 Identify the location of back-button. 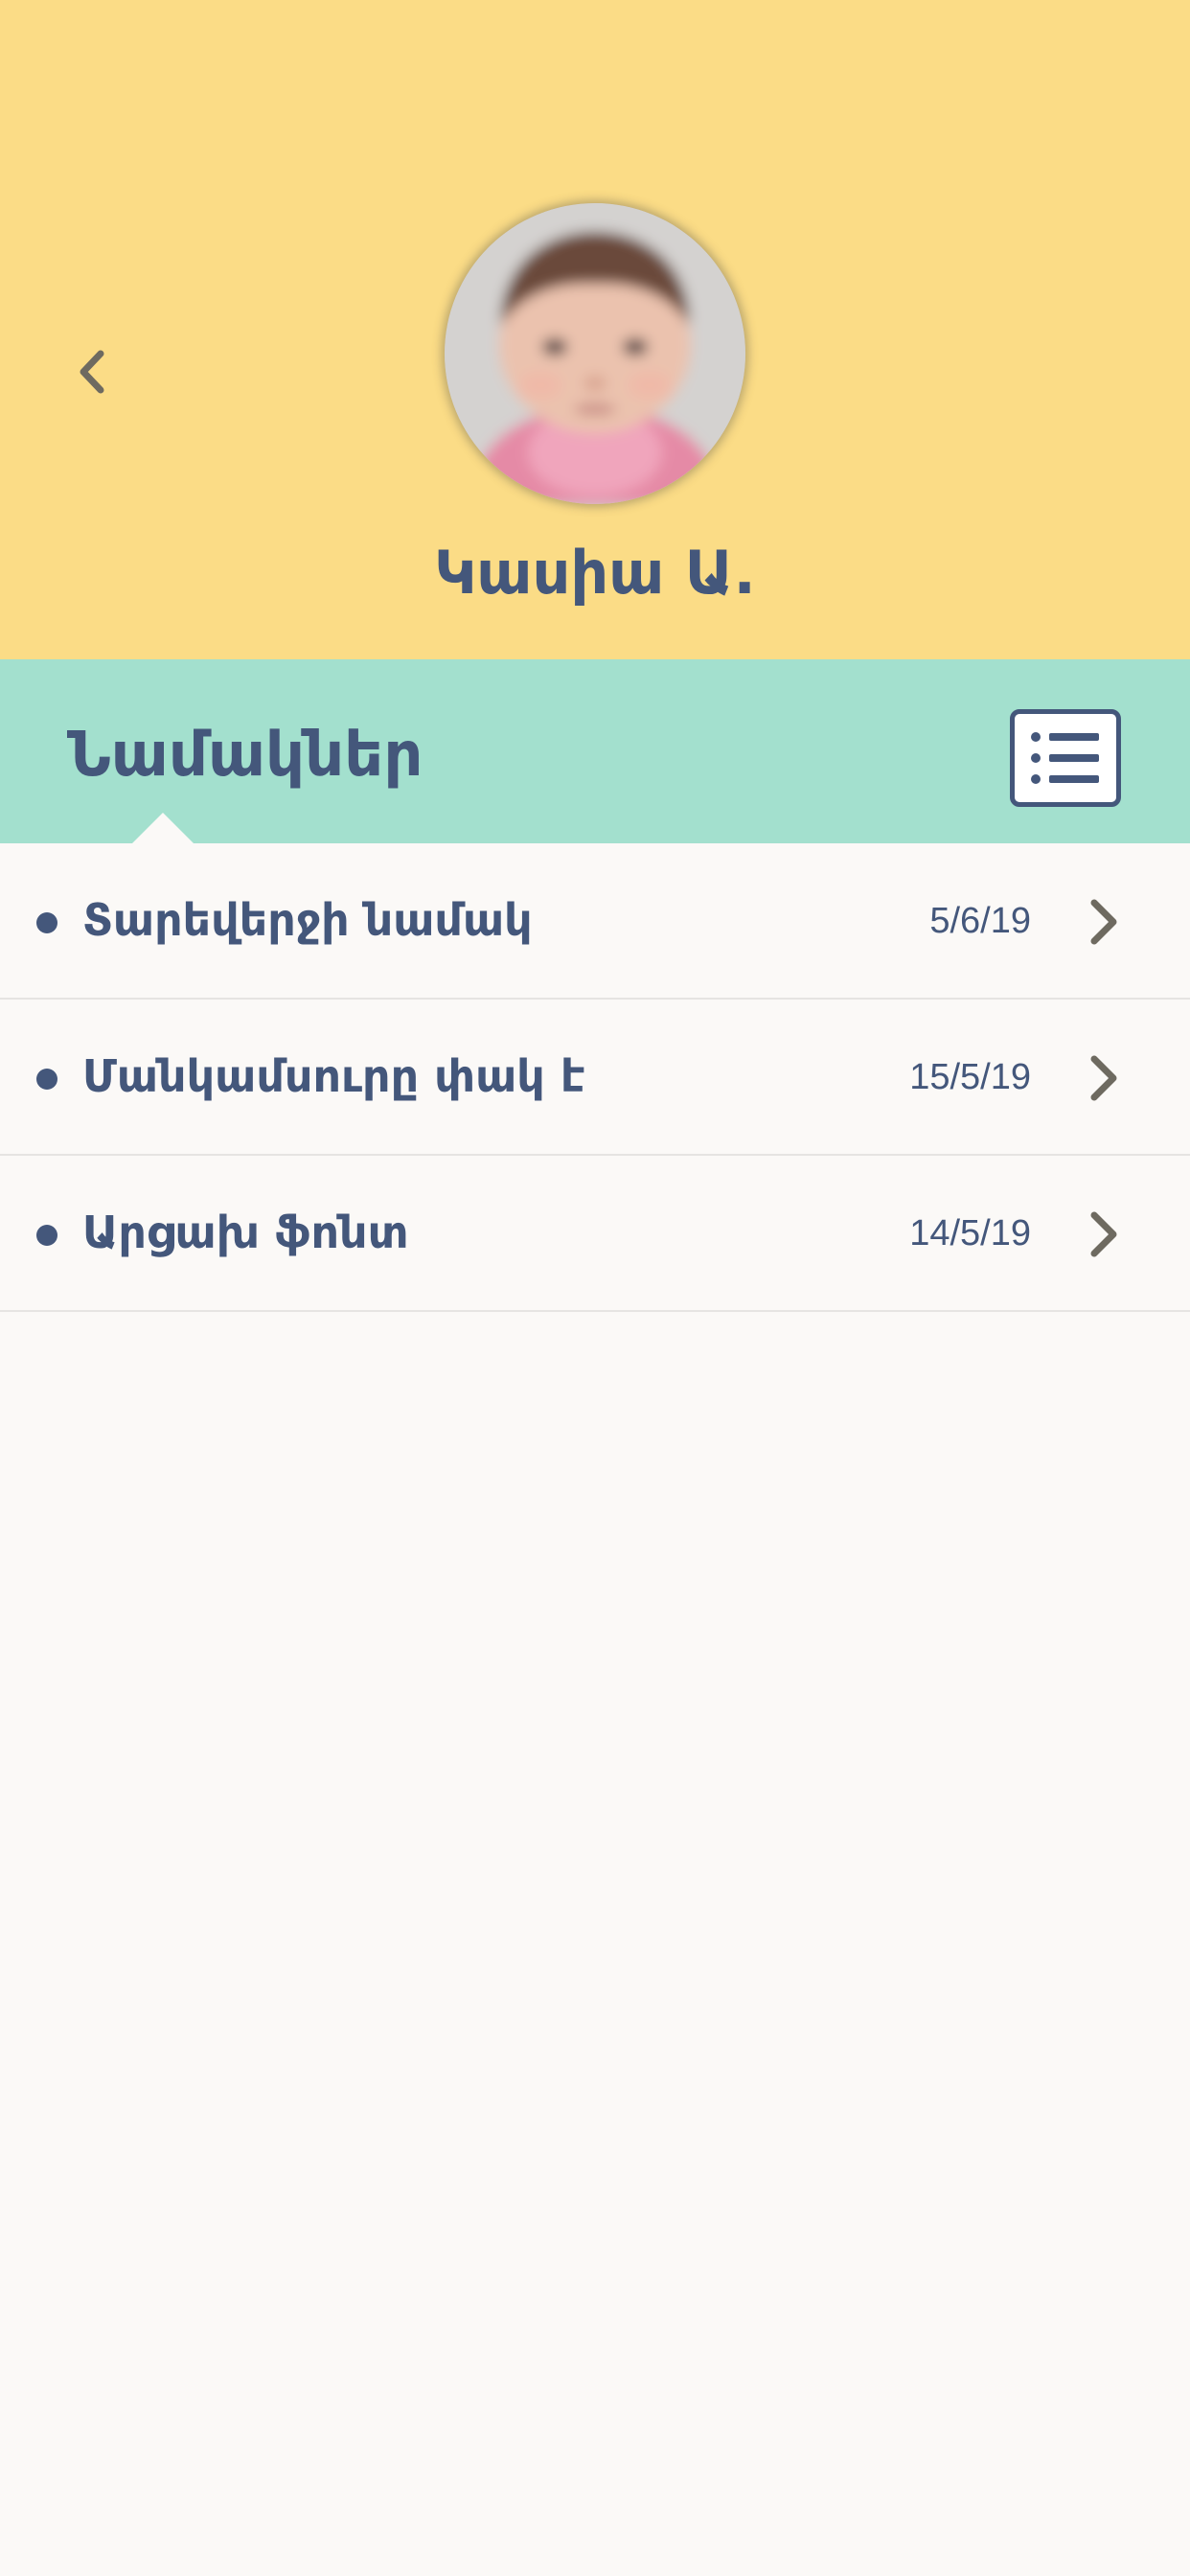
(92, 371).